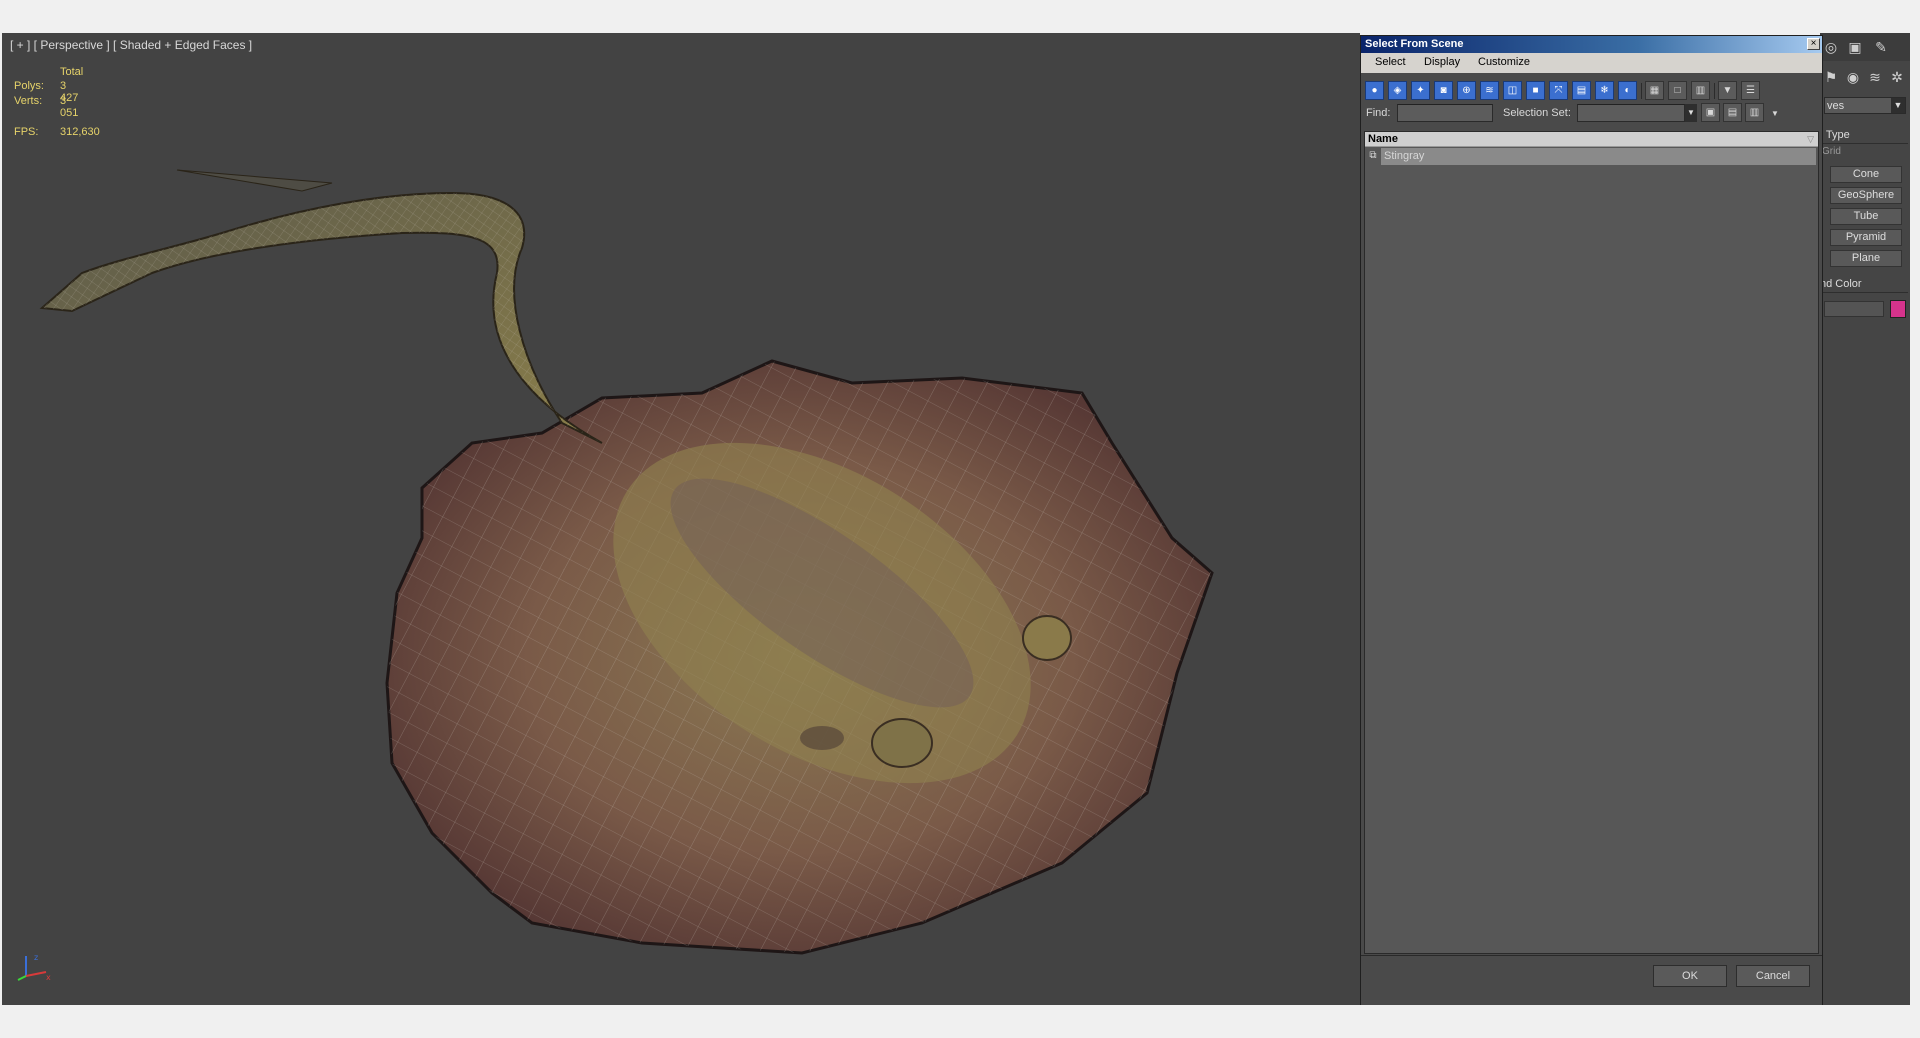 This screenshot has width=1920, height=1038. Describe the element at coordinates (1875, 77) in the screenshot. I see `spacewarps-icon: ≋` at that location.